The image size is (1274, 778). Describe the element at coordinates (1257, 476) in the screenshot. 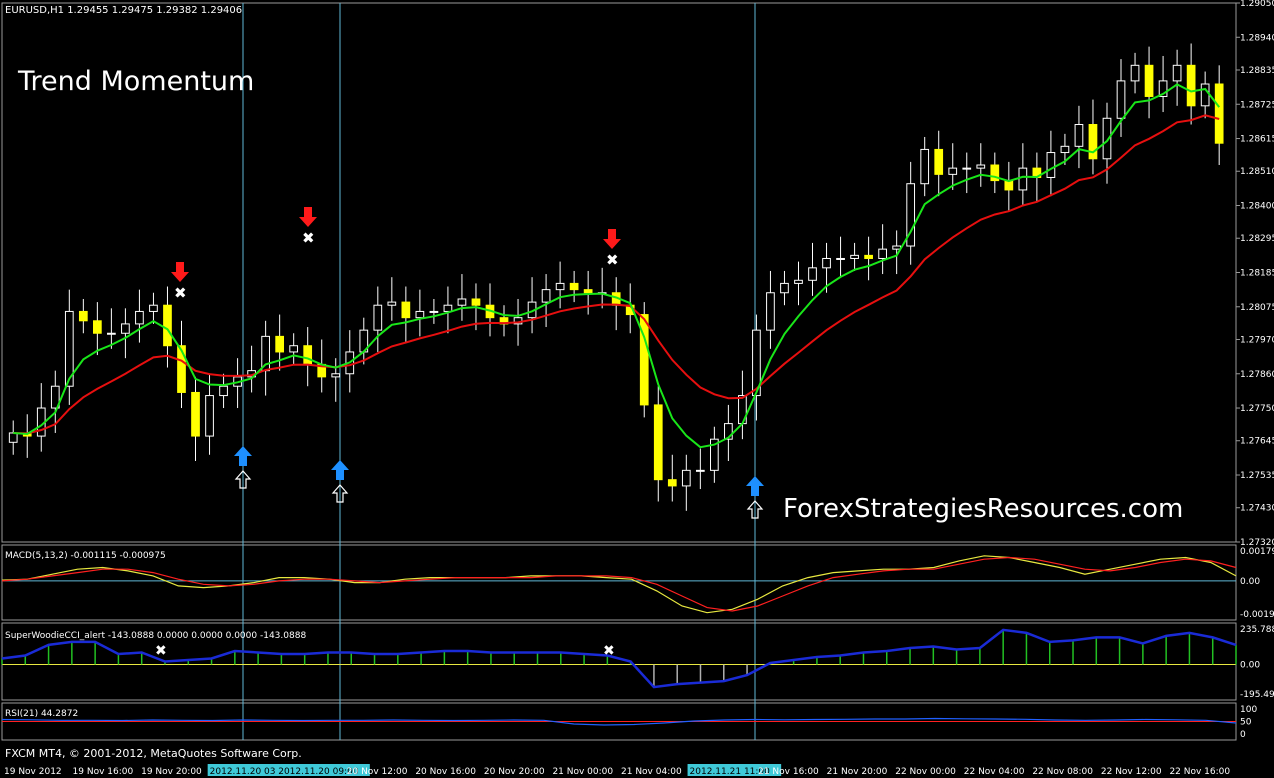

I see `price-tick-label: 1.27535` at that location.